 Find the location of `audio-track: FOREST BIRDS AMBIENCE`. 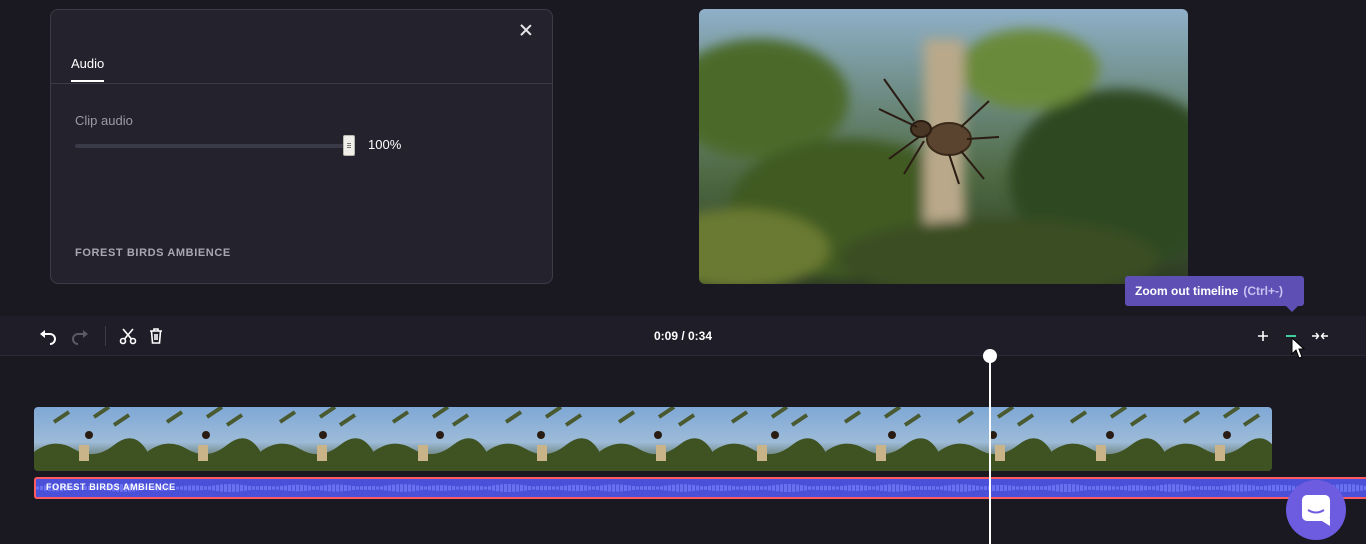

audio-track: FOREST BIRDS AMBIENCE is located at coordinates (700, 488).